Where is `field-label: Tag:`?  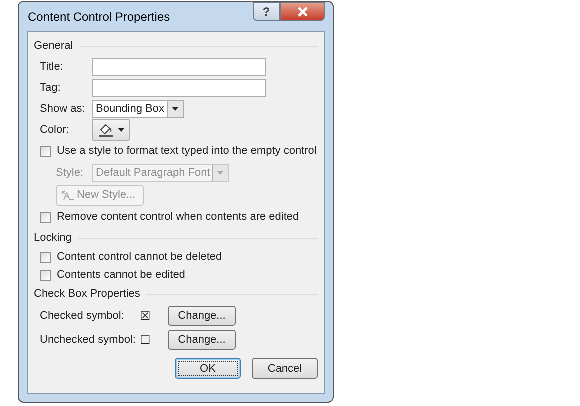
field-label: Tag: is located at coordinates (51, 88).